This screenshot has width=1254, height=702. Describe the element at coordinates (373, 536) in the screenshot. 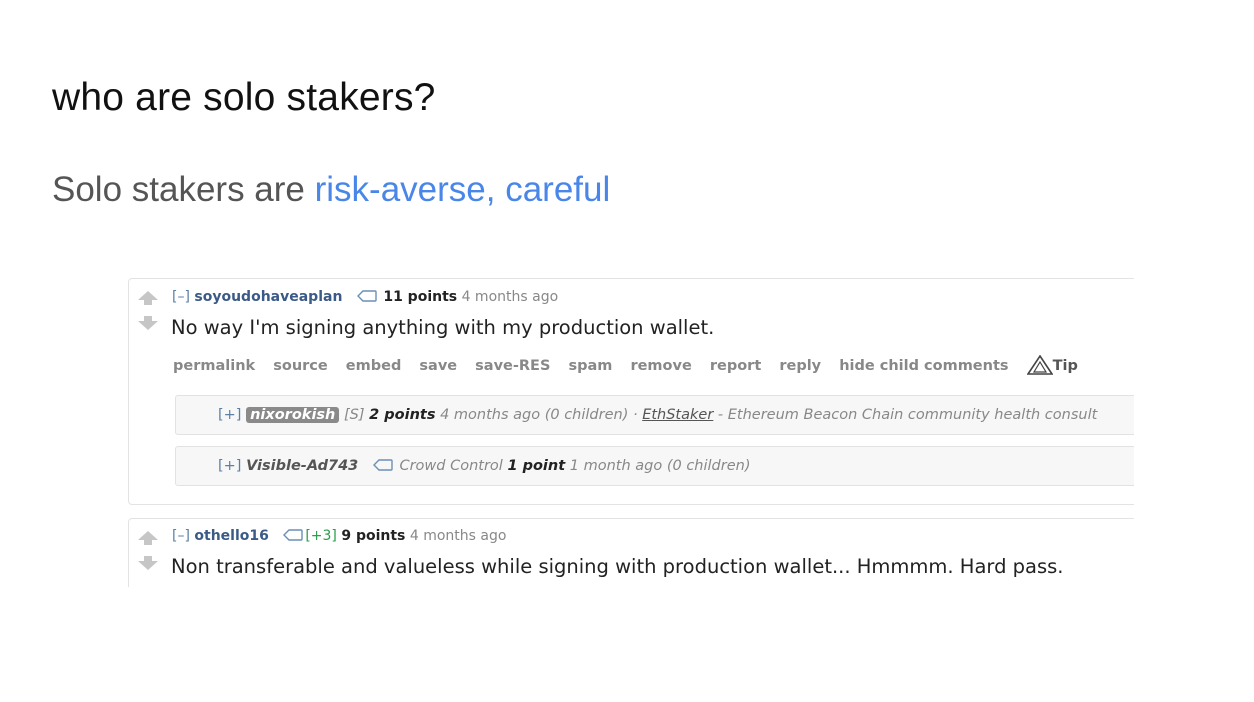

I see `comment-score: 9 points` at that location.